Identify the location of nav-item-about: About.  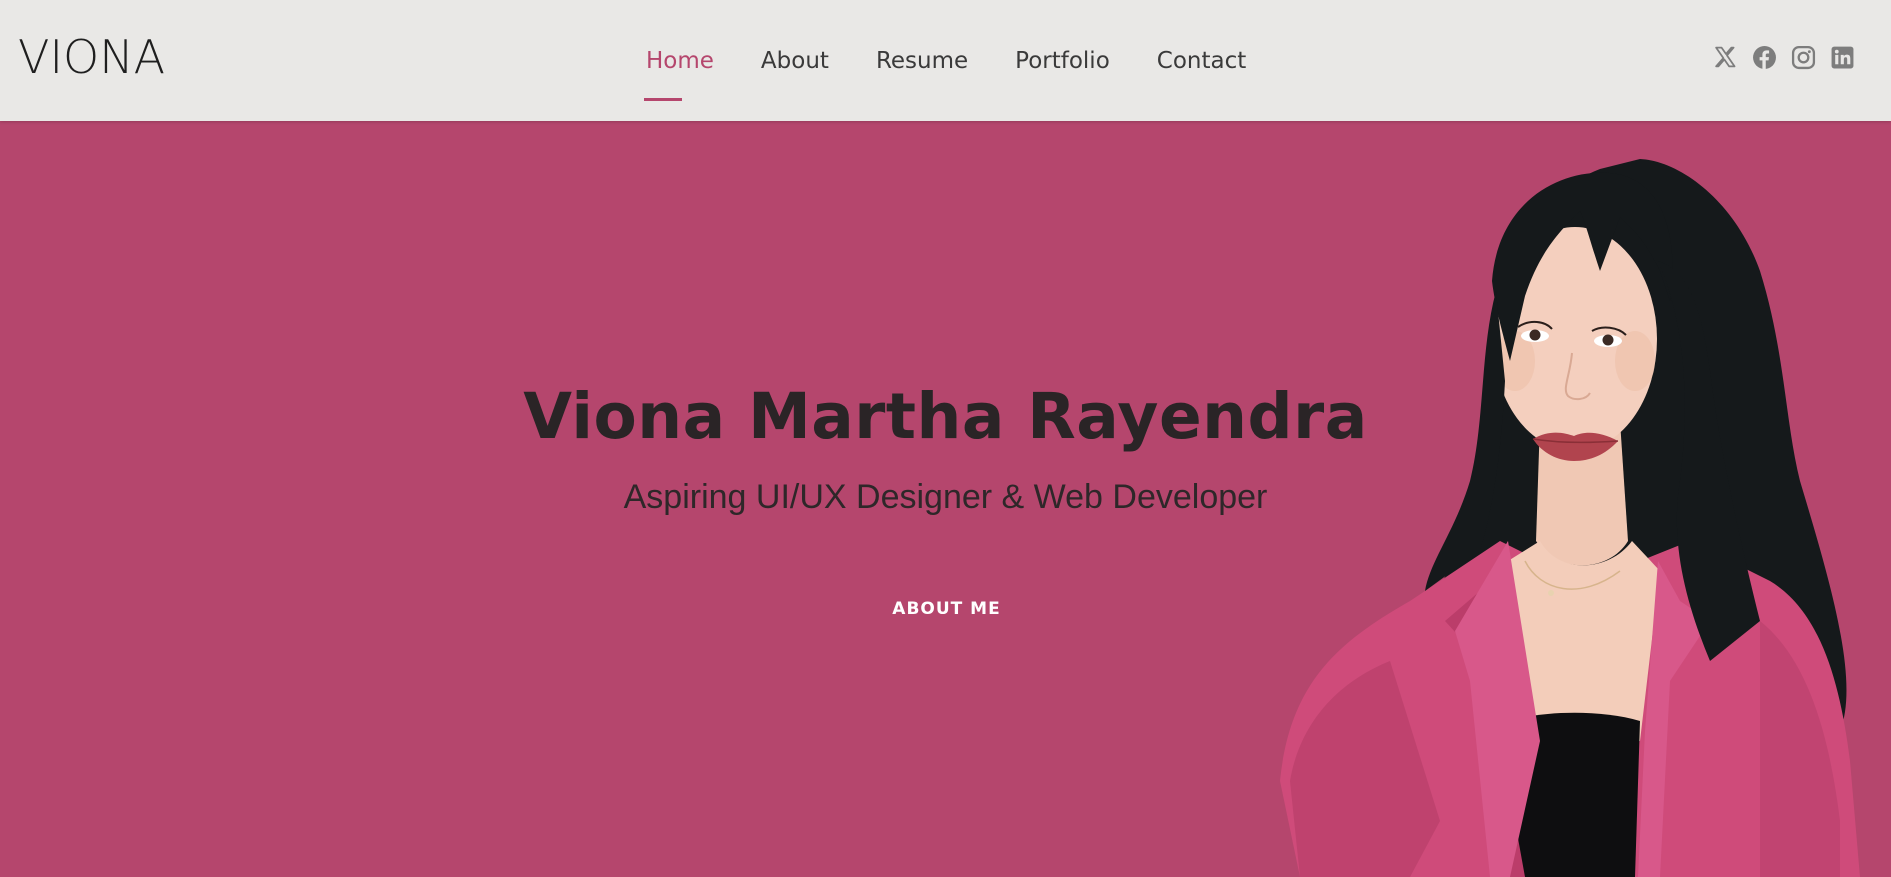
(795, 61).